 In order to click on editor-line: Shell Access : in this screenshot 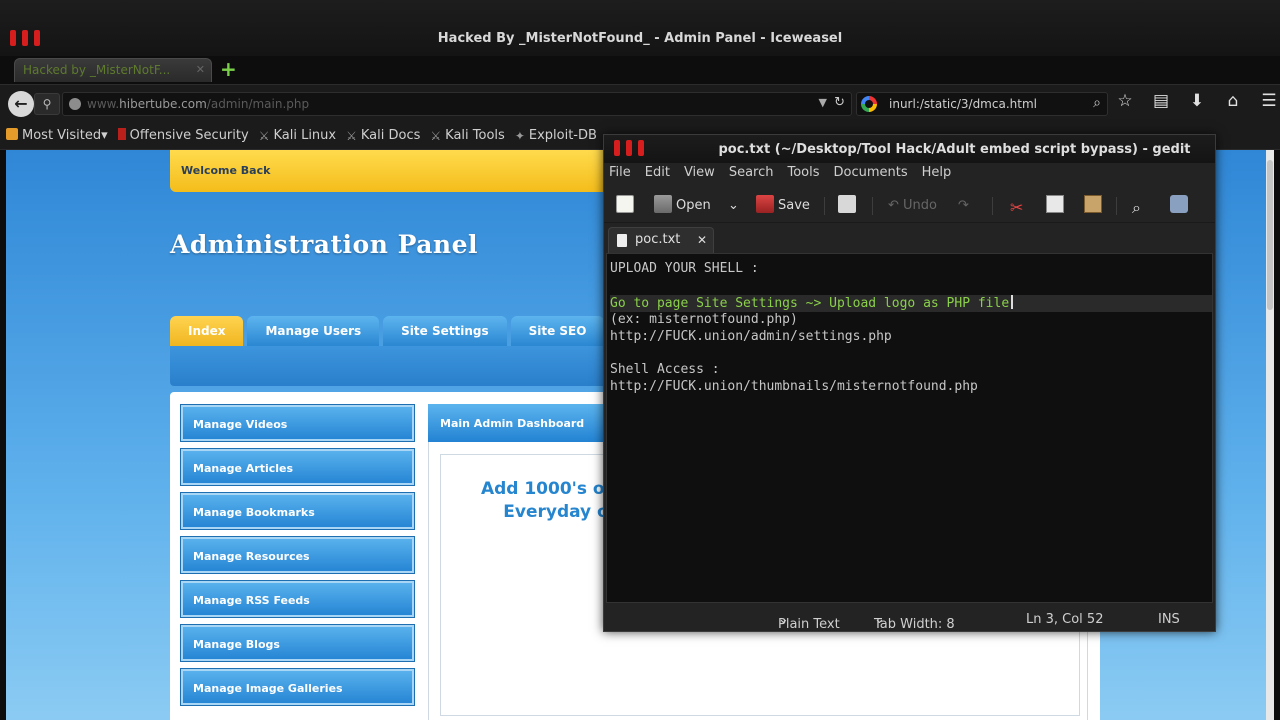, I will do `click(665, 370)`.